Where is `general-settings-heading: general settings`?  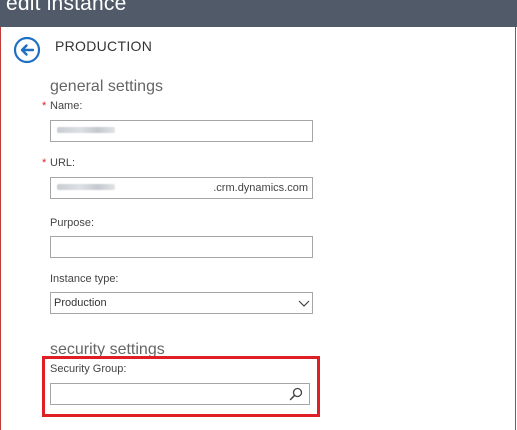
general-settings-heading: general settings is located at coordinates (106, 86).